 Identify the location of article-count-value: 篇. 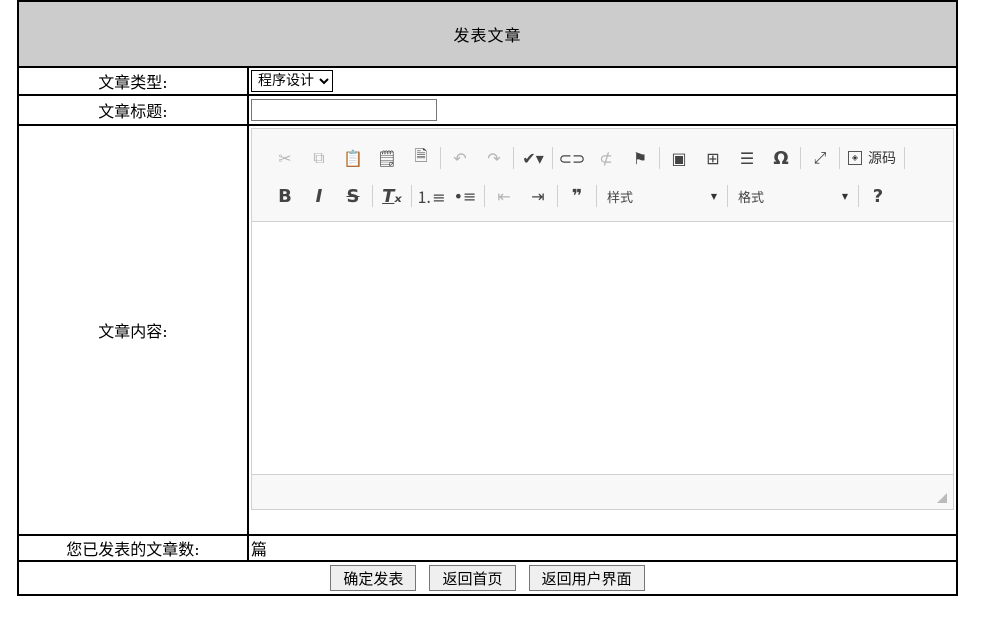
(602, 548).